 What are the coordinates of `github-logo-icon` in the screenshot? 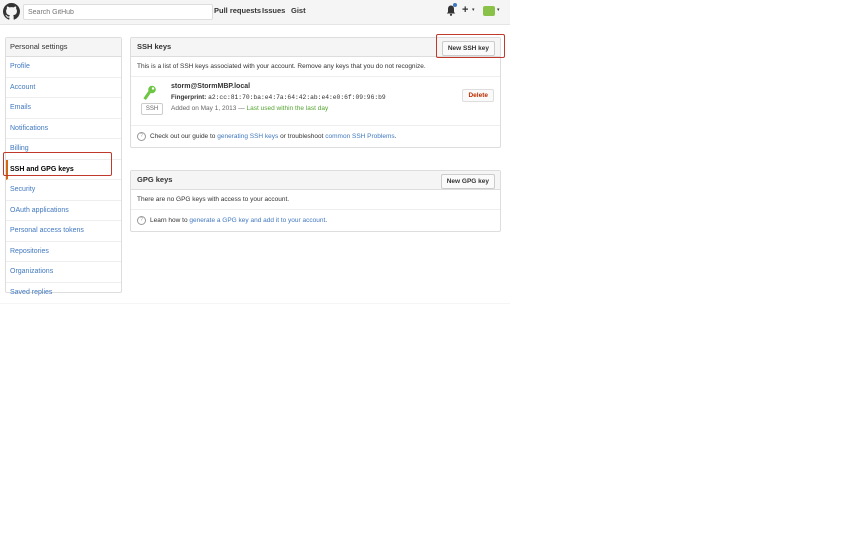 It's located at (11, 11).